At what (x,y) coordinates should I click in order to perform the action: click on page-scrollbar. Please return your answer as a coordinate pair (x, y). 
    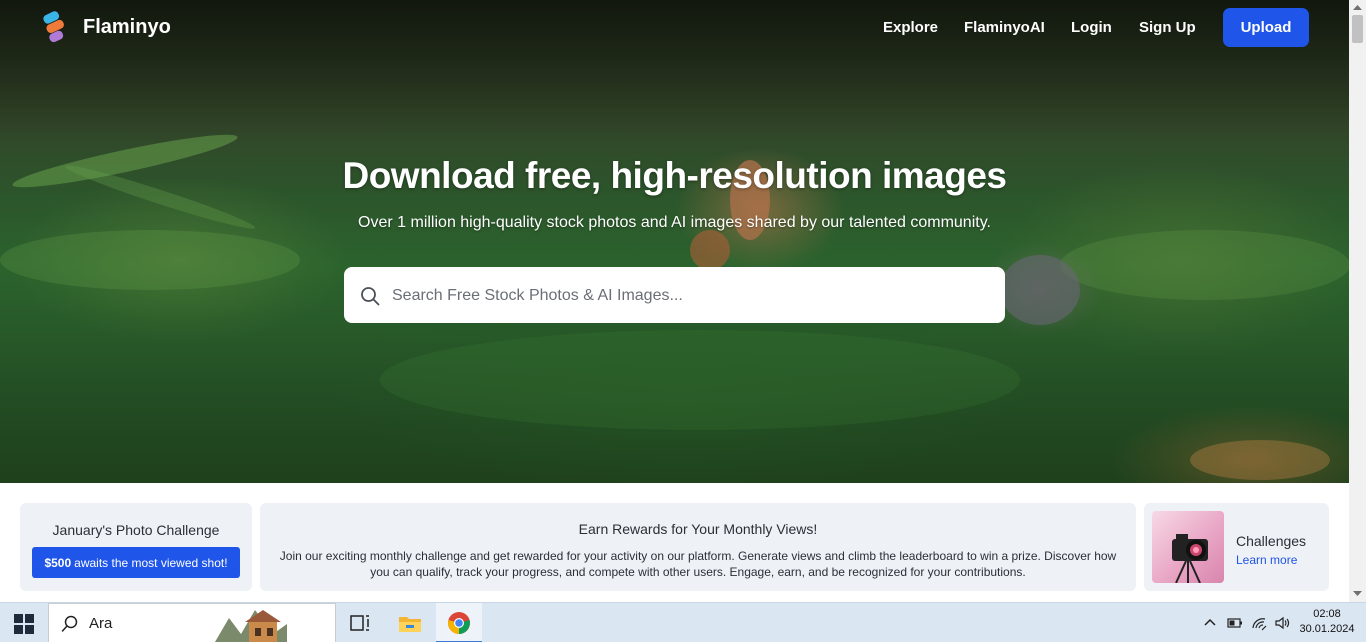
    Looking at the image, I should click on (1357, 301).